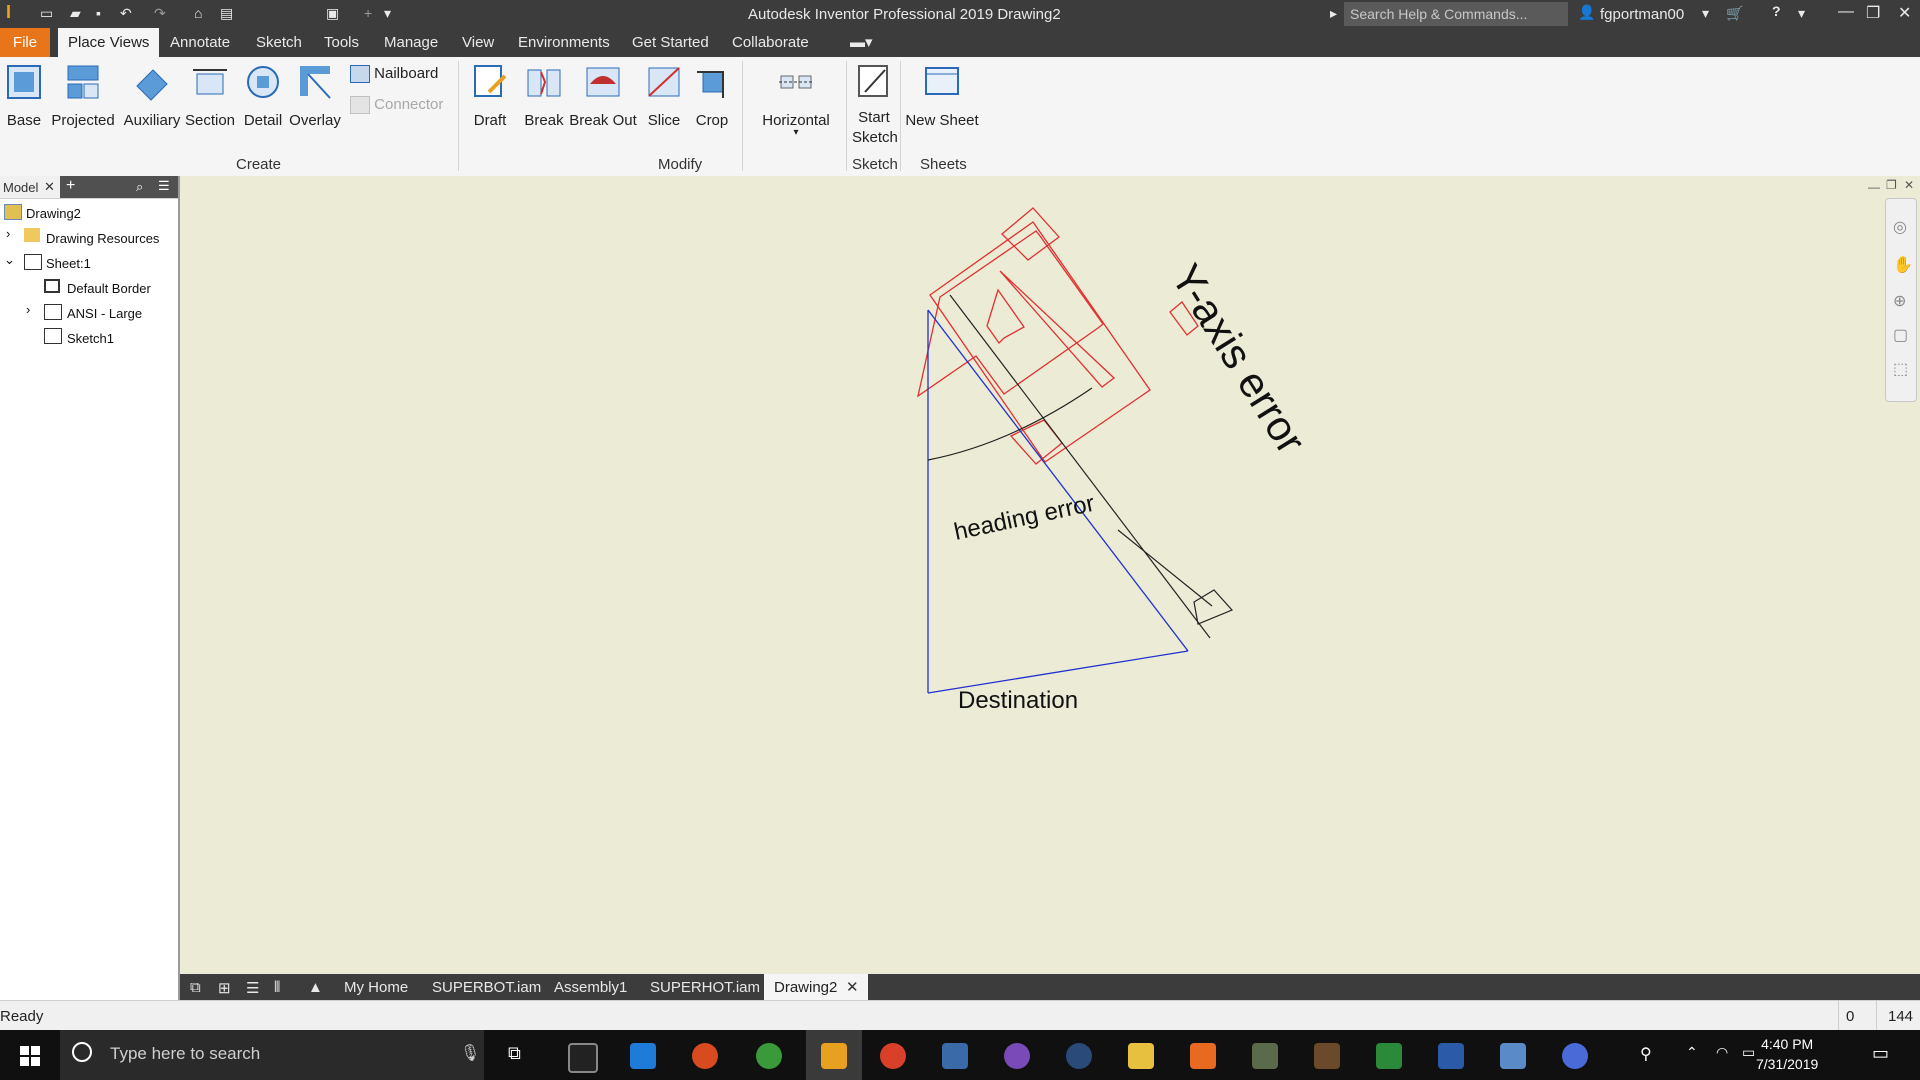 Image resolution: width=1920 pixels, height=1080 pixels. I want to click on tab-annotate: Annotate, so click(200, 42).